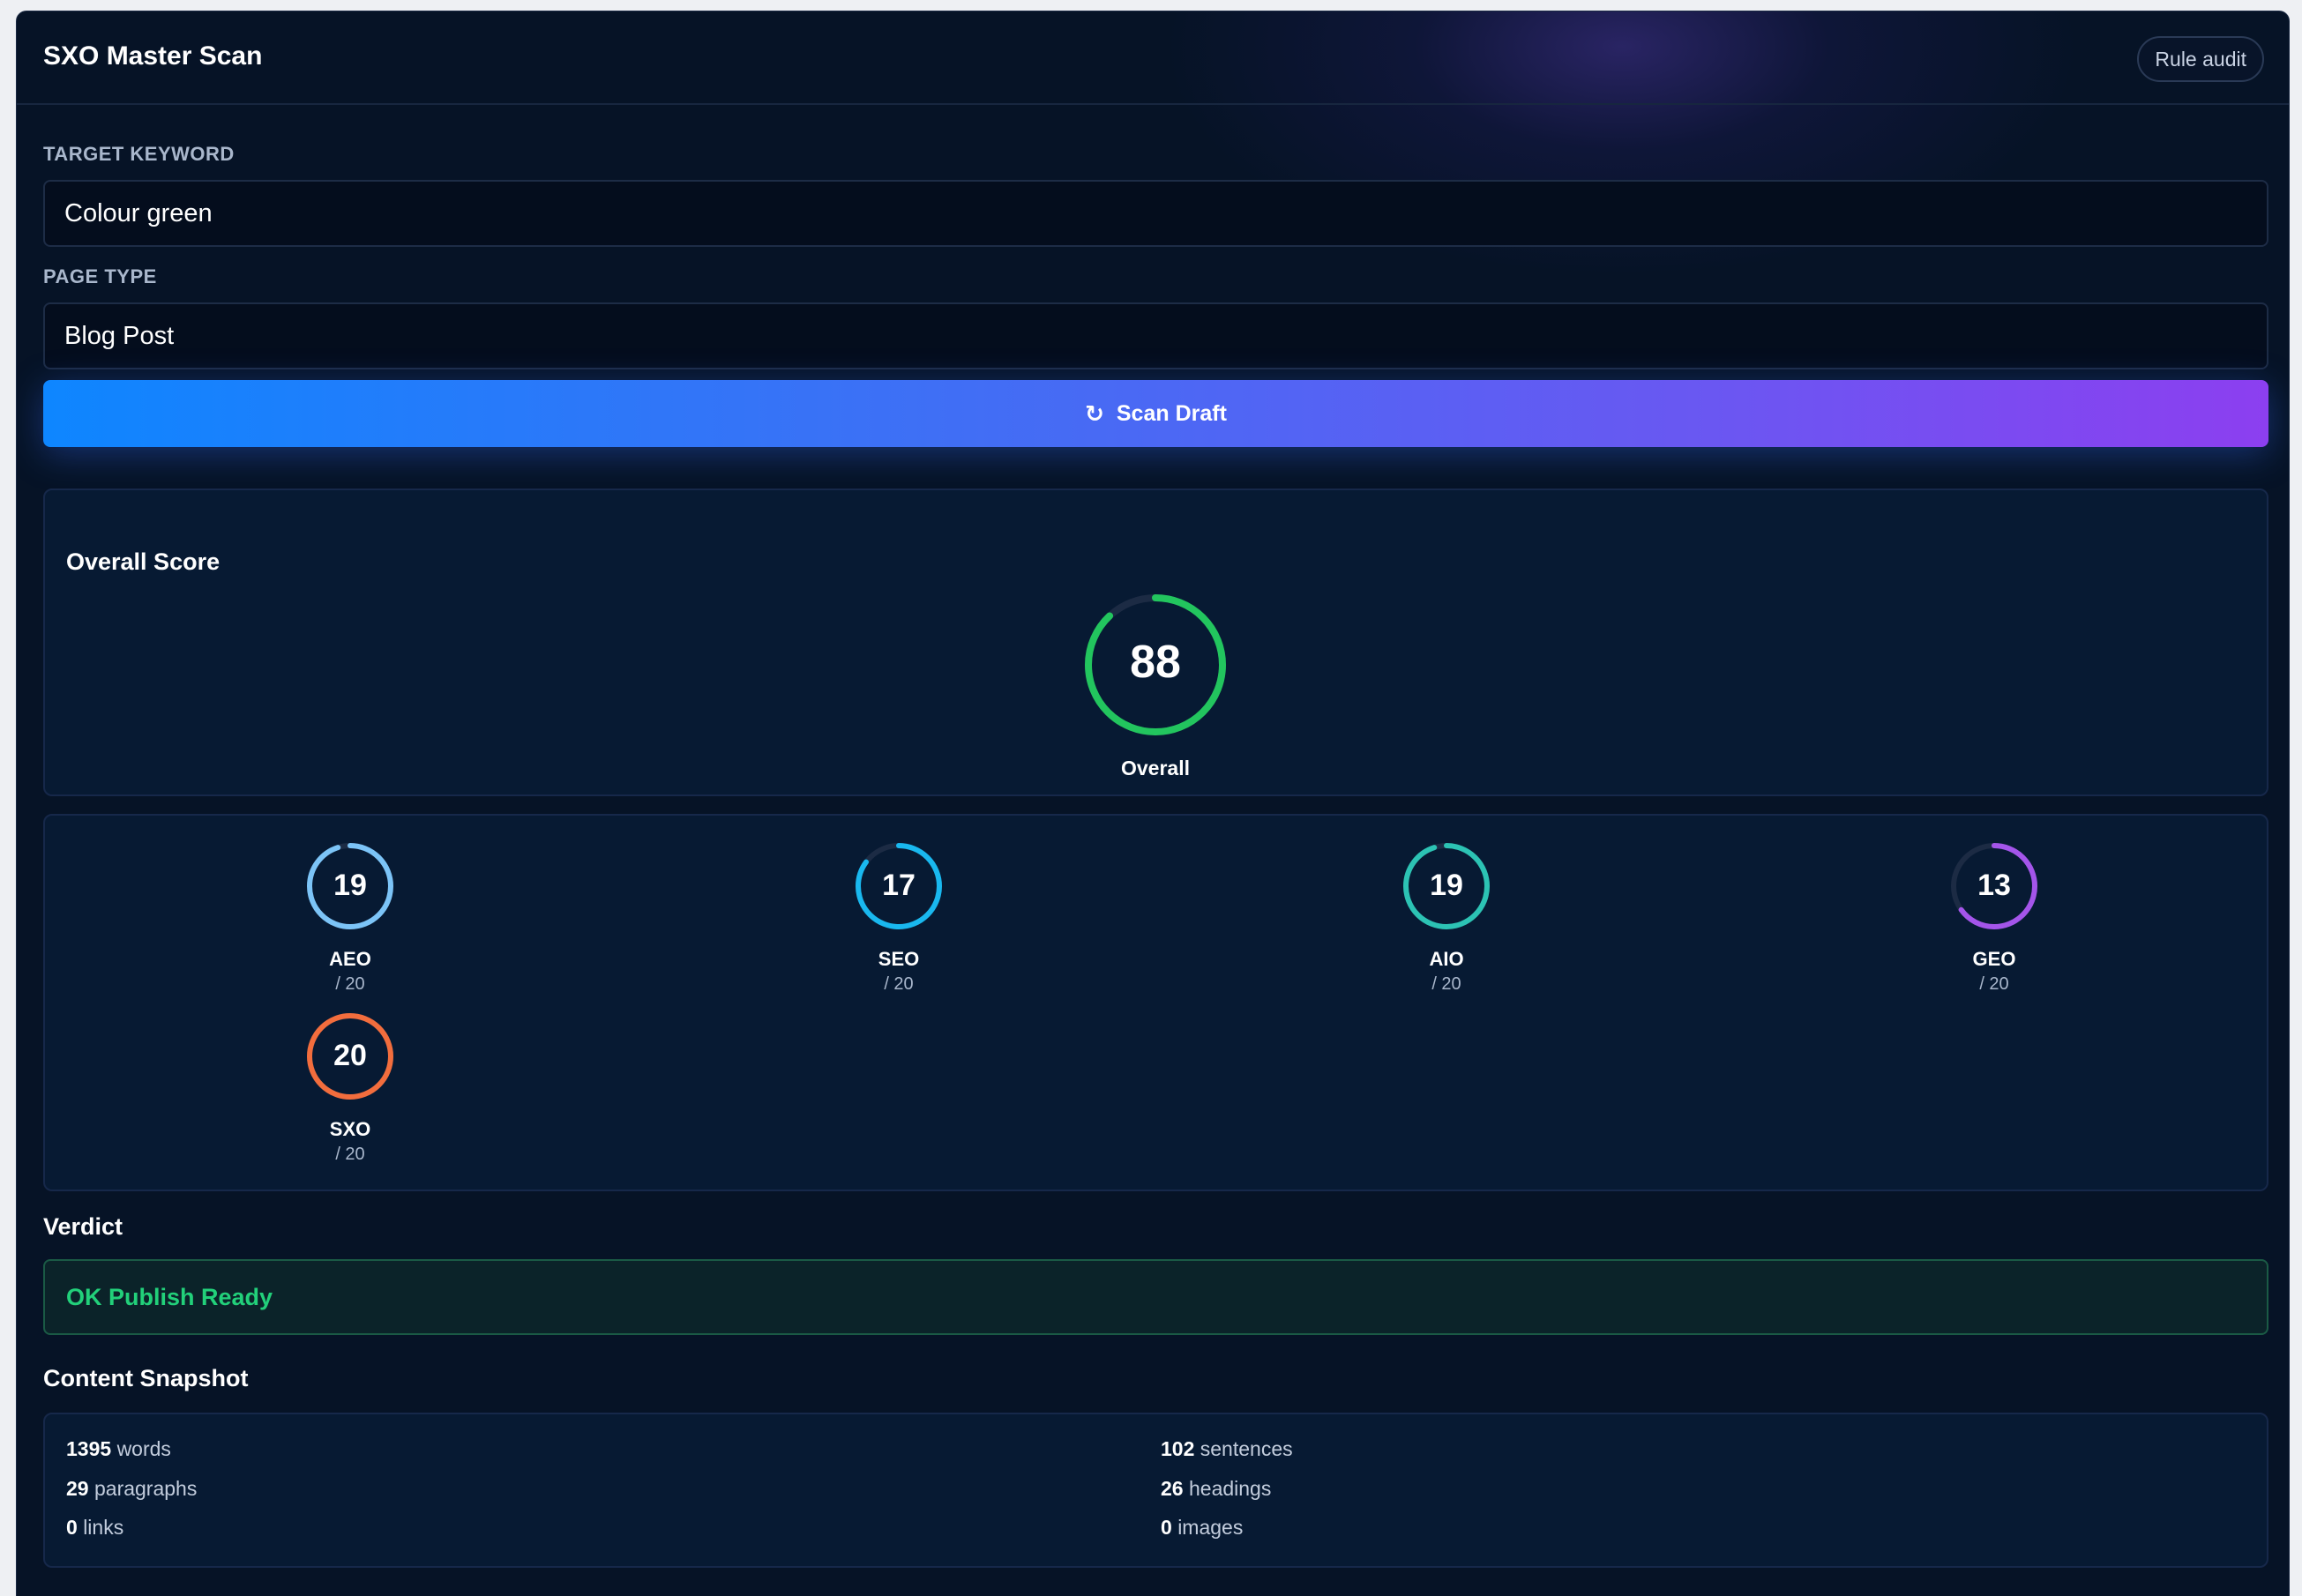 This screenshot has width=2302, height=1596. What do you see at coordinates (1153, 58) in the screenshot?
I see `panel-header: SXO Master Scan Rule audit` at bounding box center [1153, 58].